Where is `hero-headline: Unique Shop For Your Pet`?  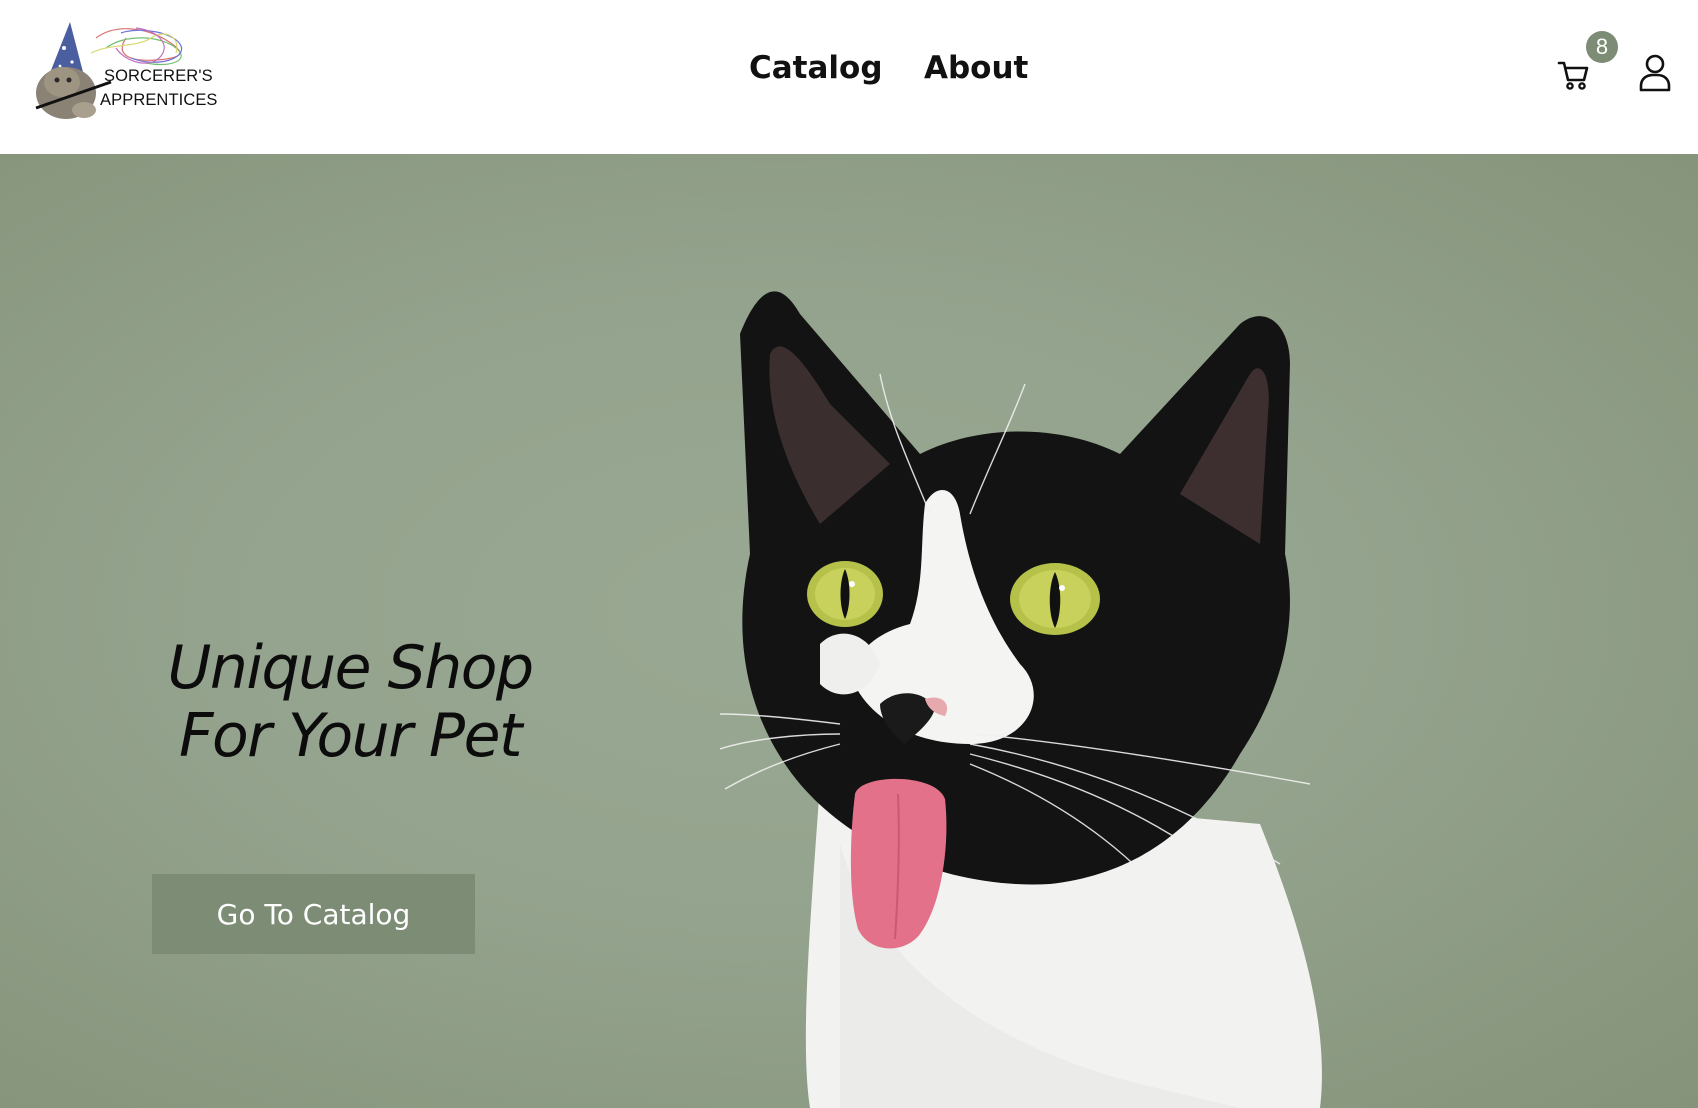
hero-headline: Unique Shop For Your Pet is located at coordinates (350, 702).